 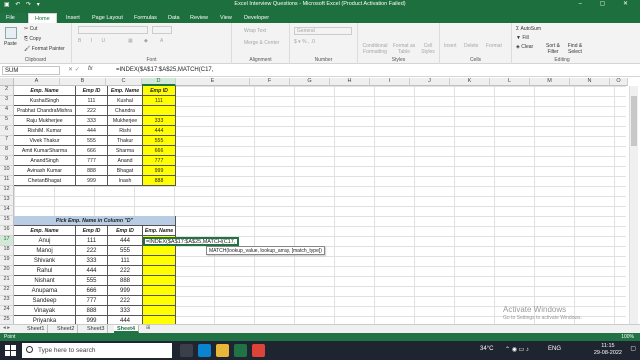 What do you see at coordinates (7, 141) in the screenshot?
I see `row-header-7: 7` at bounding box center [7, 141].